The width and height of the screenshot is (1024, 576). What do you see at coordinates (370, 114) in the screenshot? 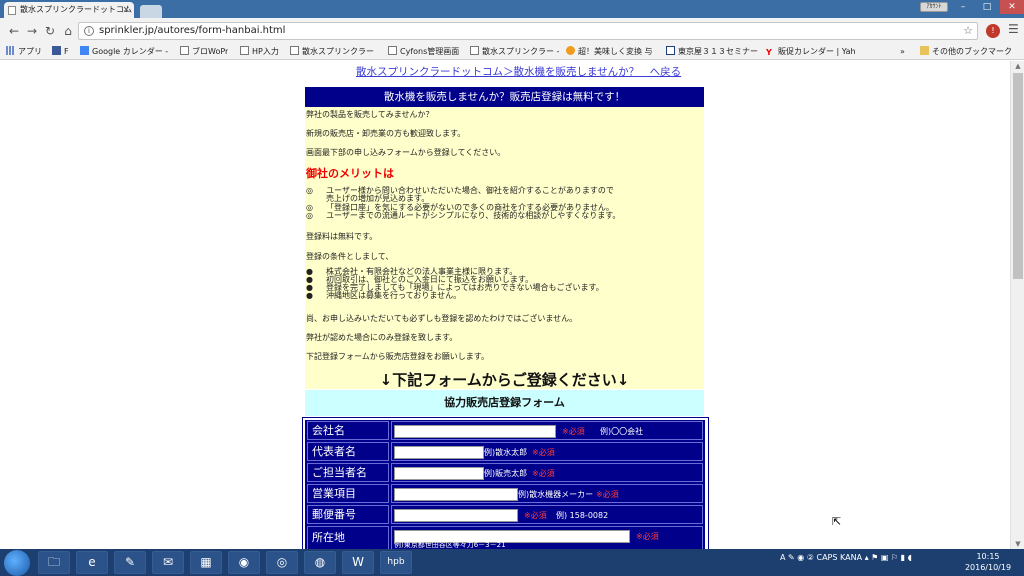
I see `intro-text: 弊社の製品を販売してみませんか？` at bounding box center [370, 114].